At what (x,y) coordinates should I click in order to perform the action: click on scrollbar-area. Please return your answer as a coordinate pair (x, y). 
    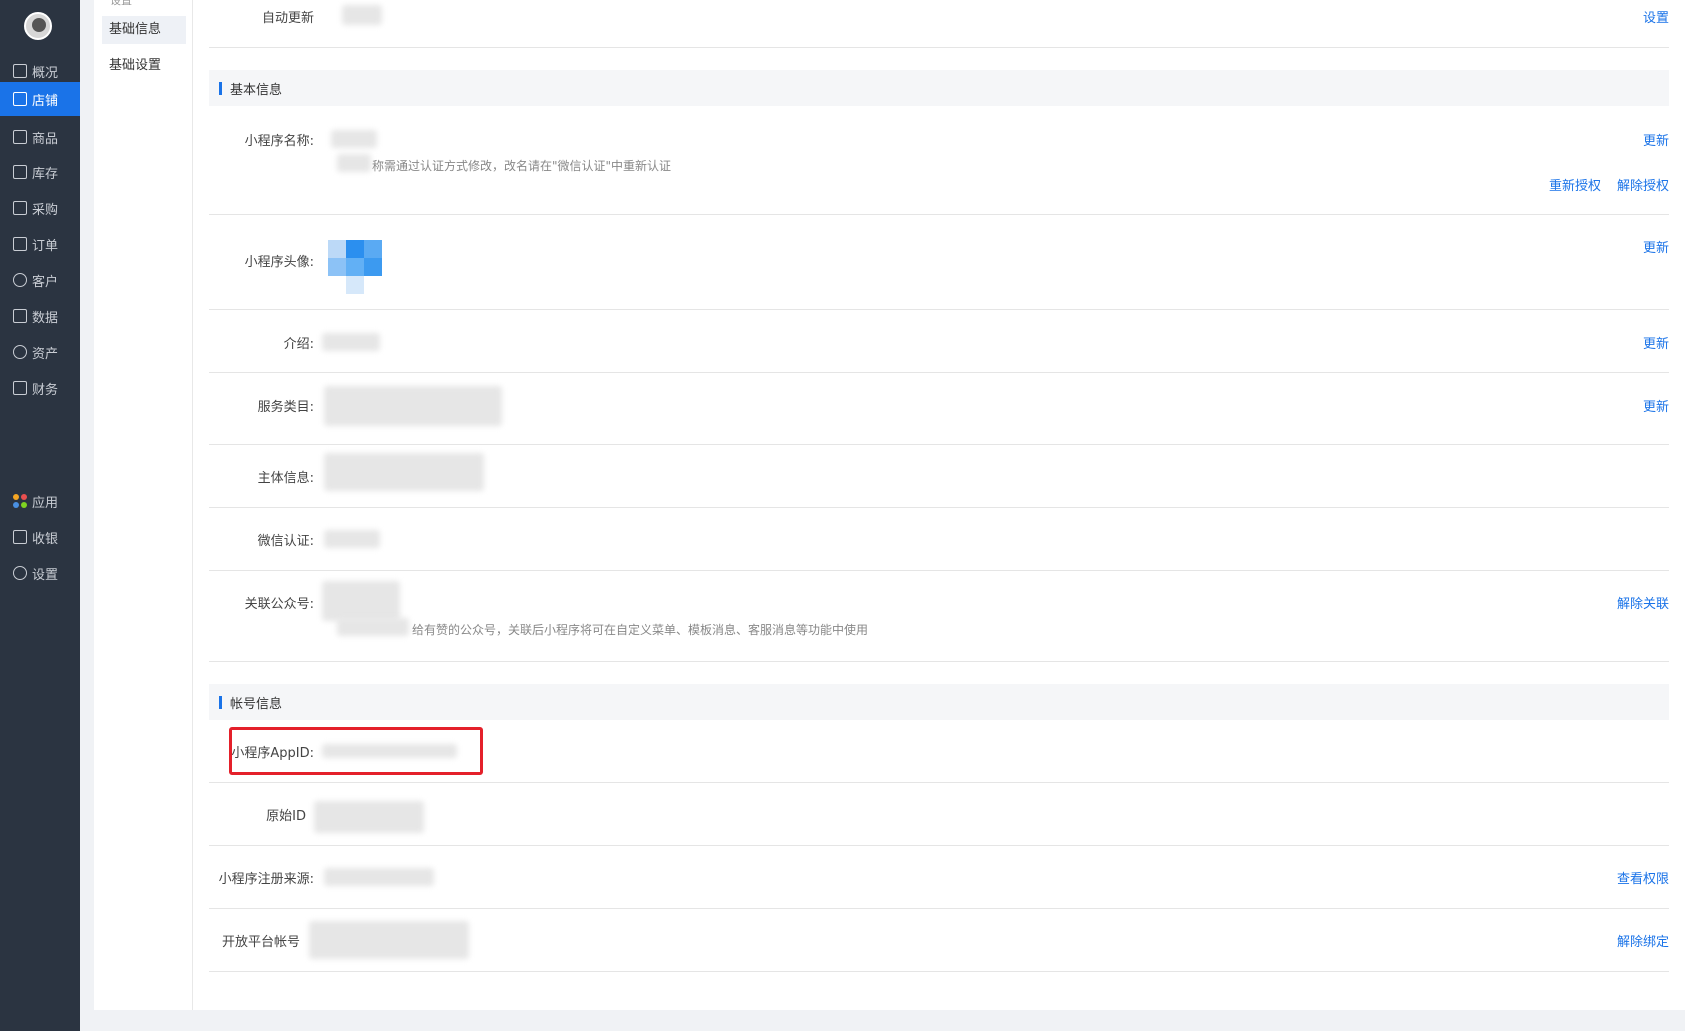
    Looking at the image, I should click on (1694, 515).